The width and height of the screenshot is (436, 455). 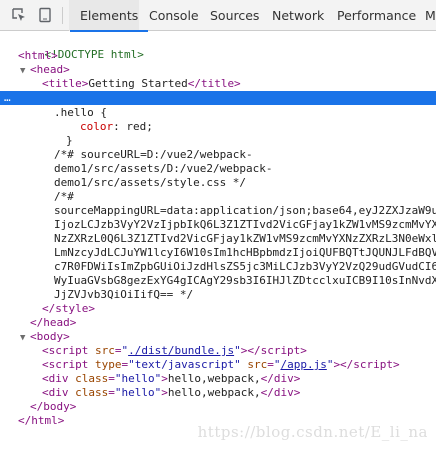 I want to click on style-node-selected: … ▼ <style type="text/css"> == $0, so click(x=218, y=104).